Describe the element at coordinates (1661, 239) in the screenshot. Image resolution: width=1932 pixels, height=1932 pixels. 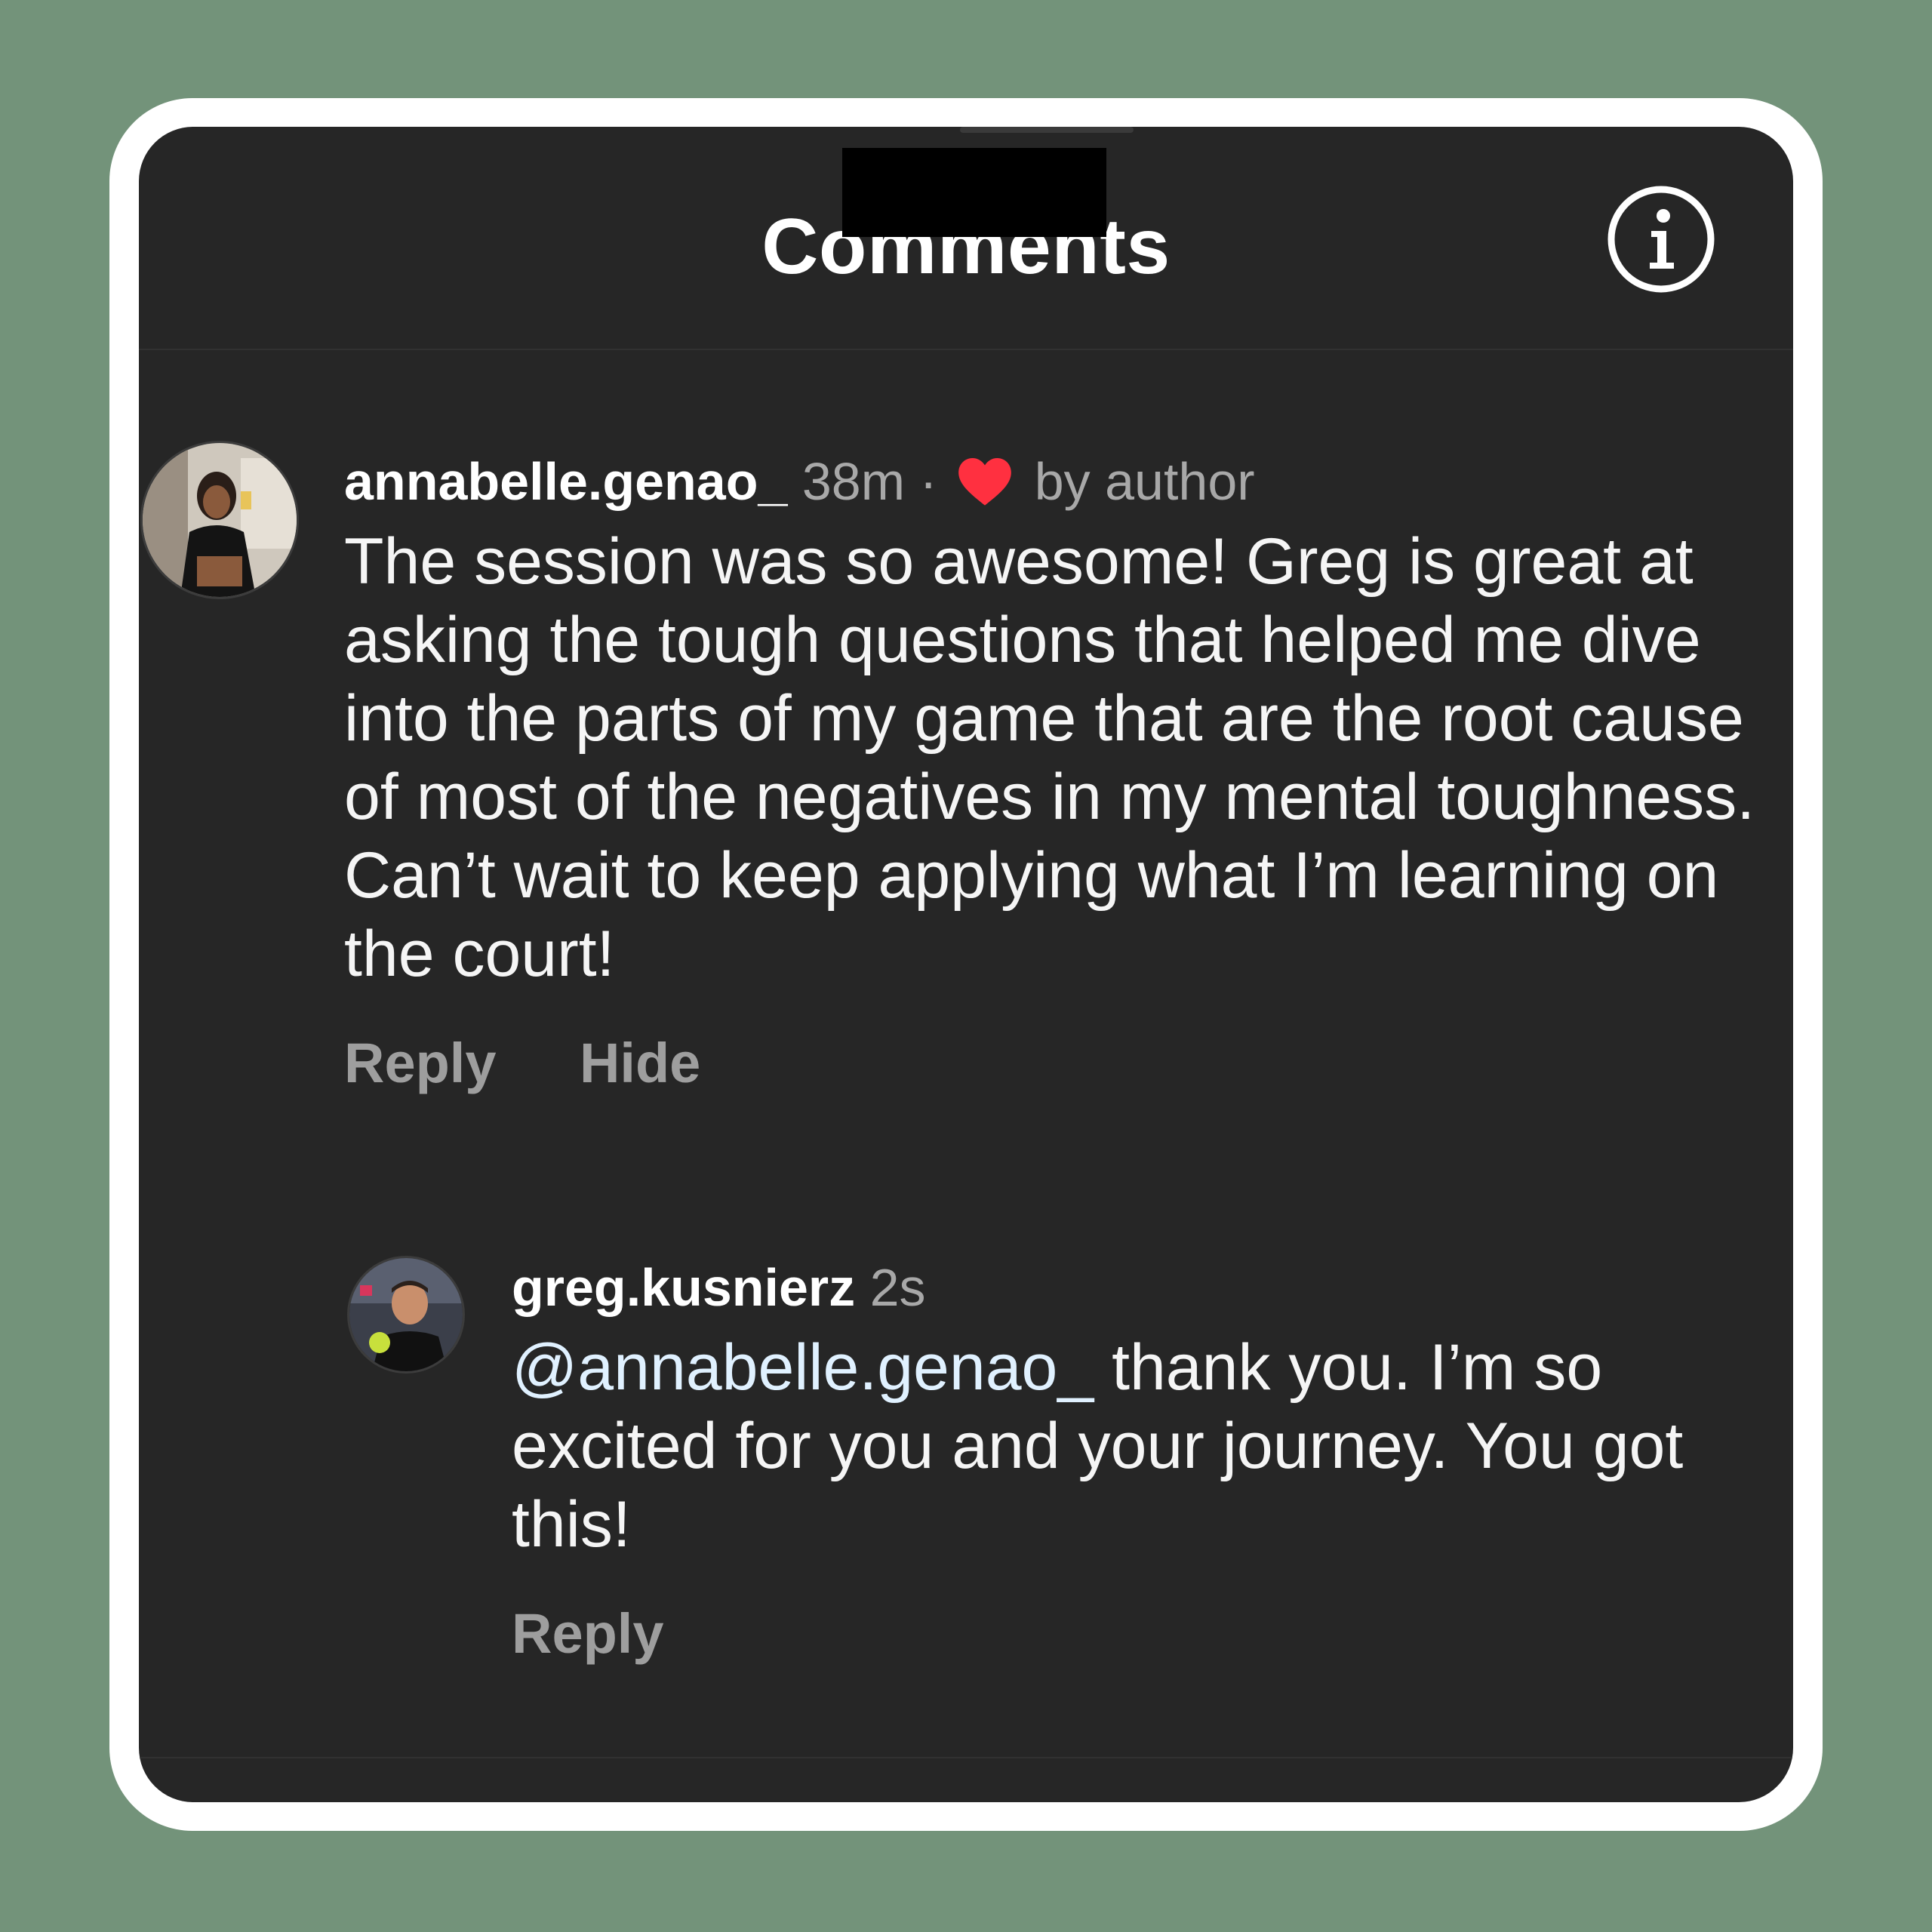
I see `info-circle-icon` at that location.